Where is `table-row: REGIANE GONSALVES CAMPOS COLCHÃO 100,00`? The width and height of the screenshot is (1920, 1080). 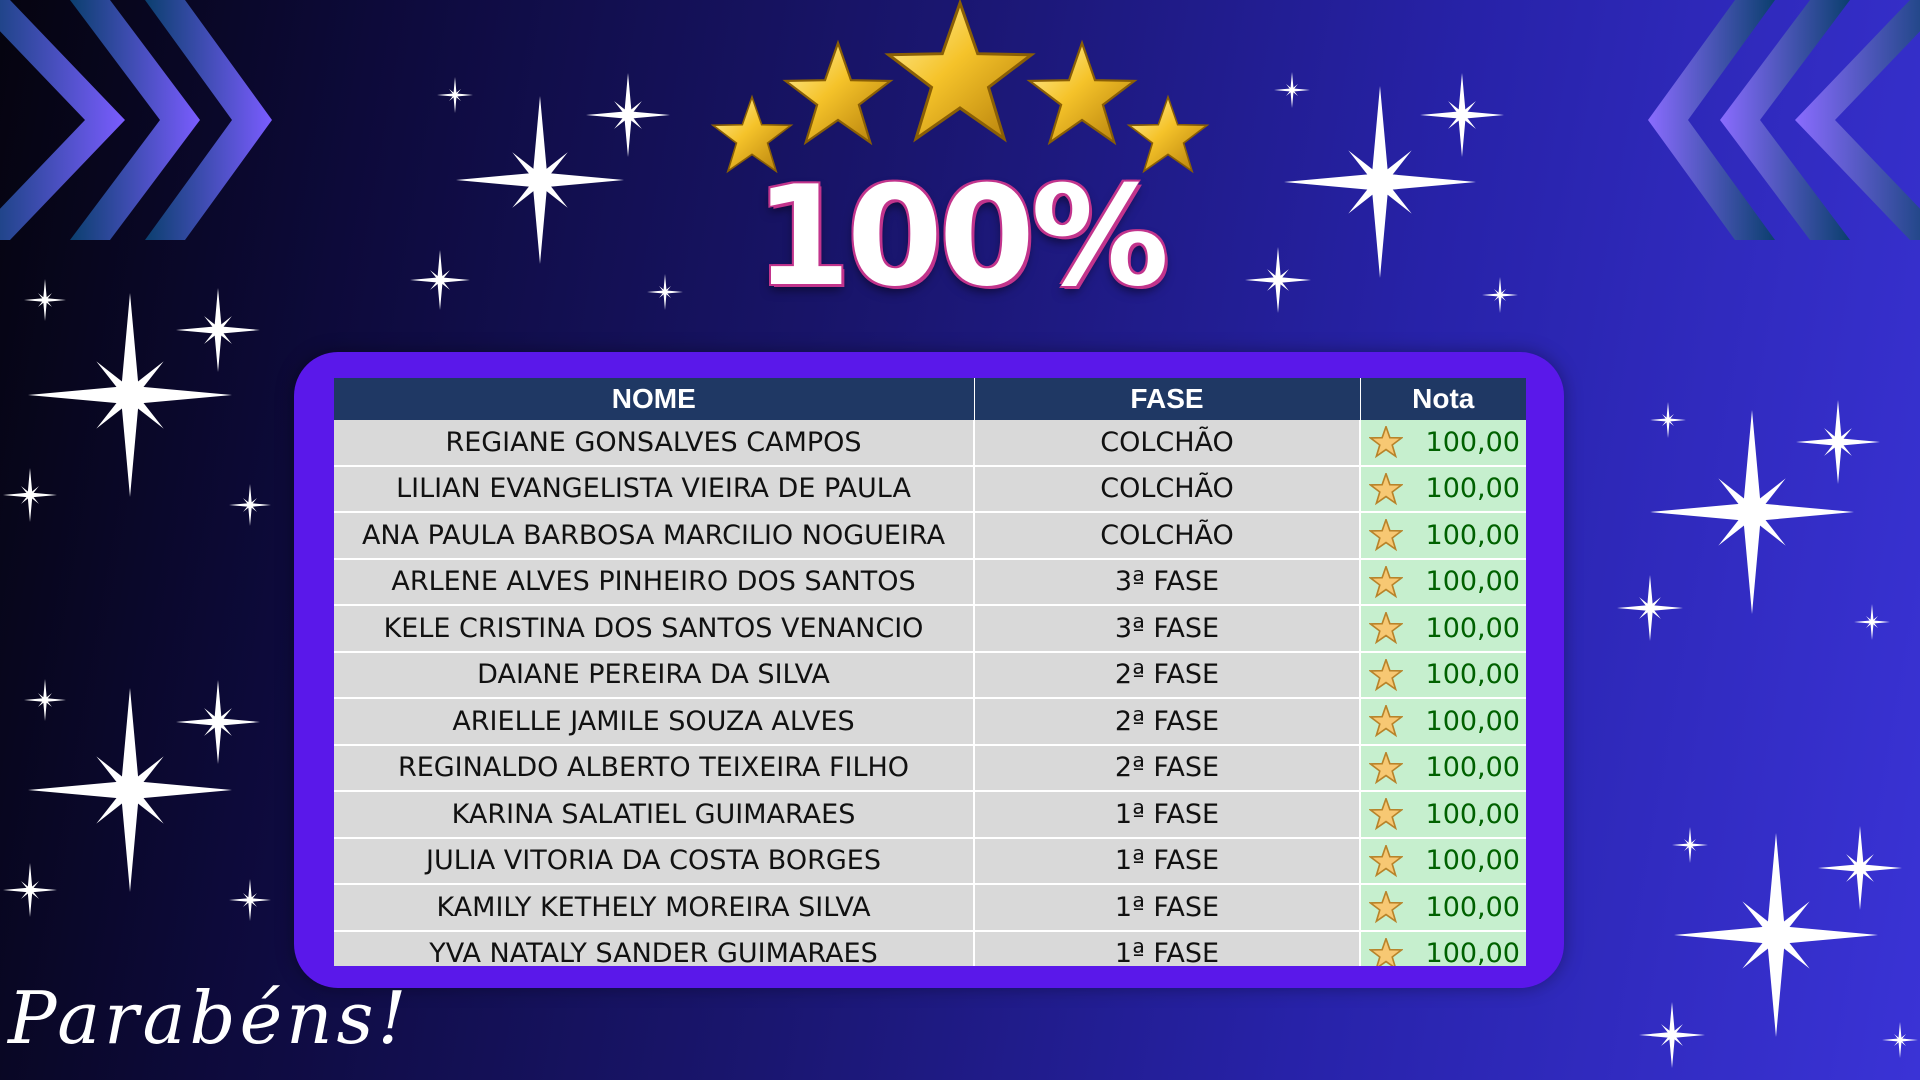
table-row: REGIANE GONSALVES CAMPOS COLCHÃO 100,00 is located at coordinates (930, 443).